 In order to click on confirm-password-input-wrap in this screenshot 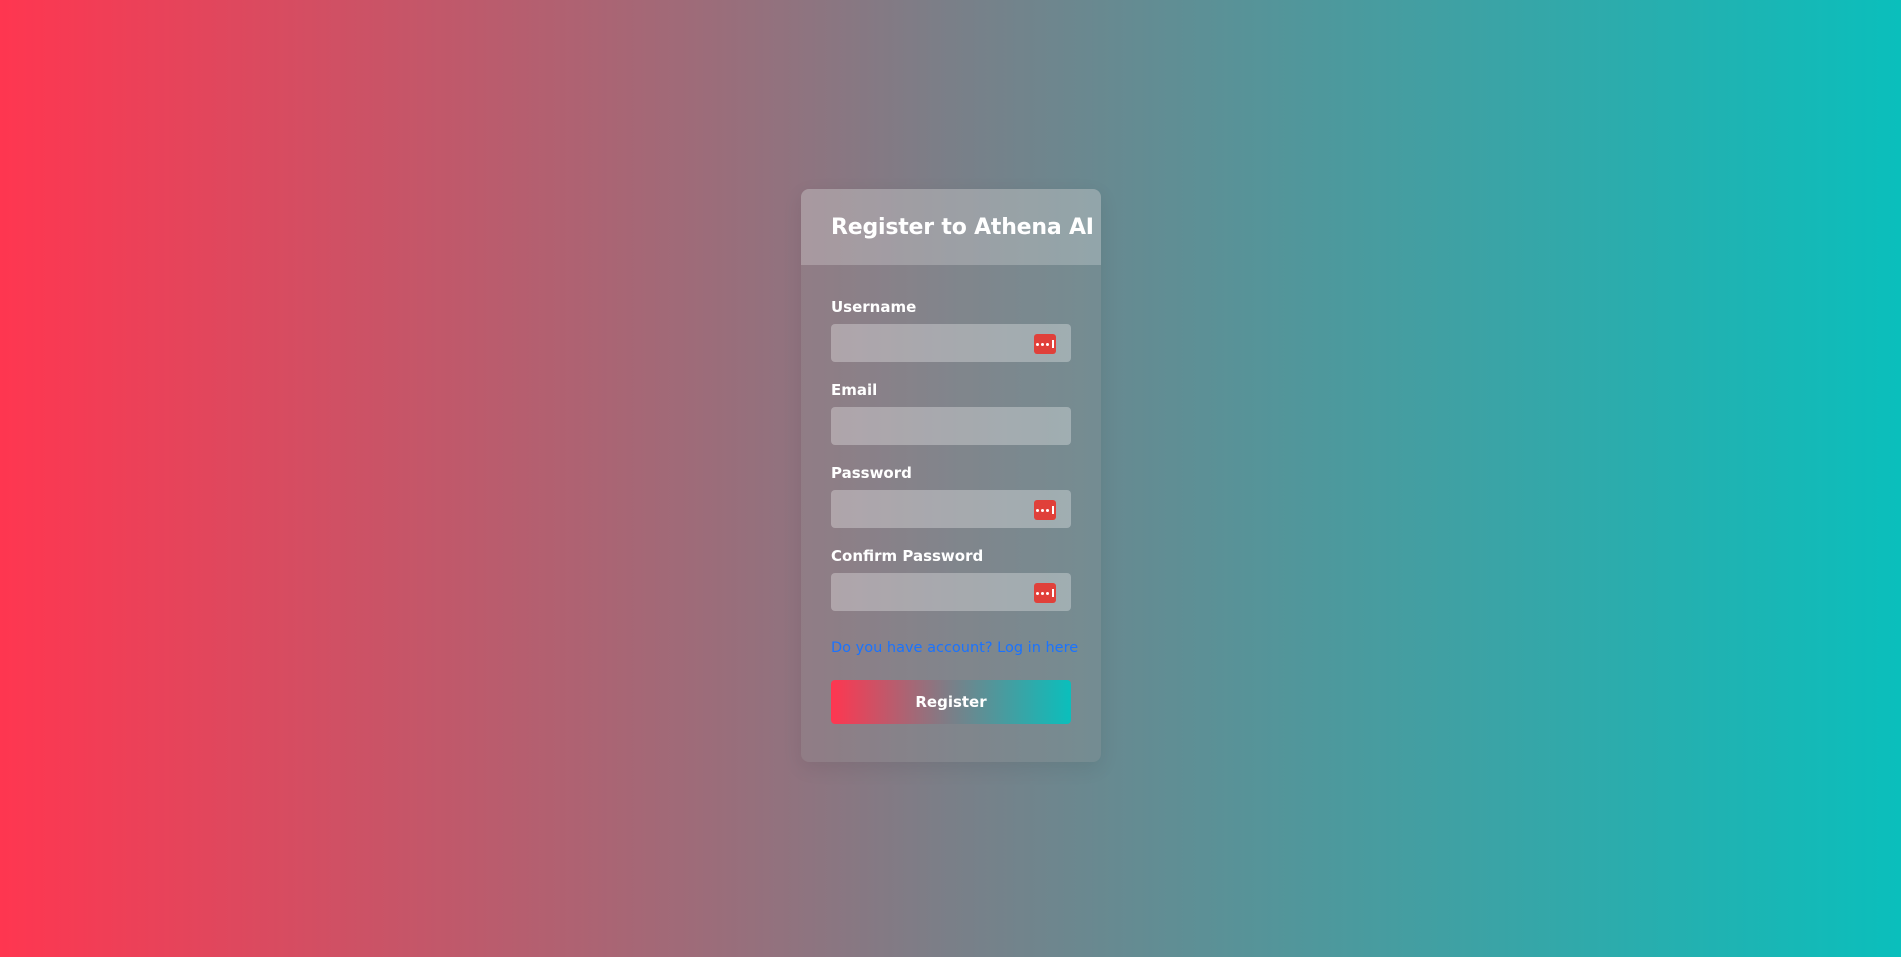, I will do `click(951, 592)`.